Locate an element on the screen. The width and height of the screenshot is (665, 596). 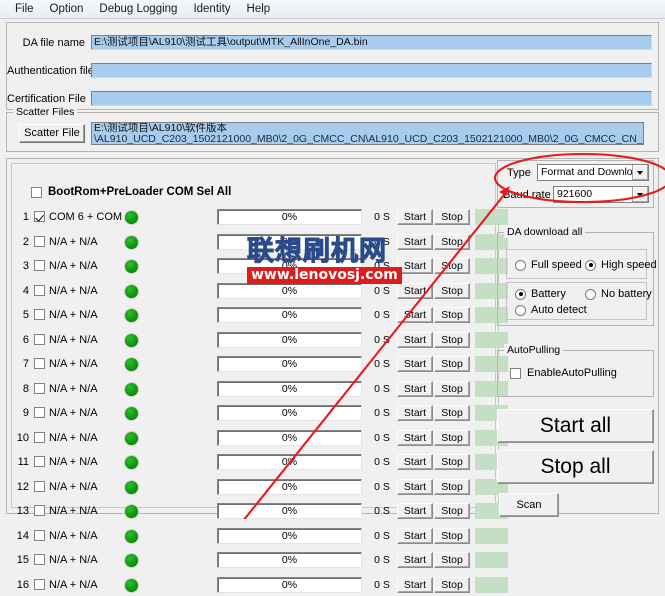
menu-item-option: Option is located at coordinates (67, 9).